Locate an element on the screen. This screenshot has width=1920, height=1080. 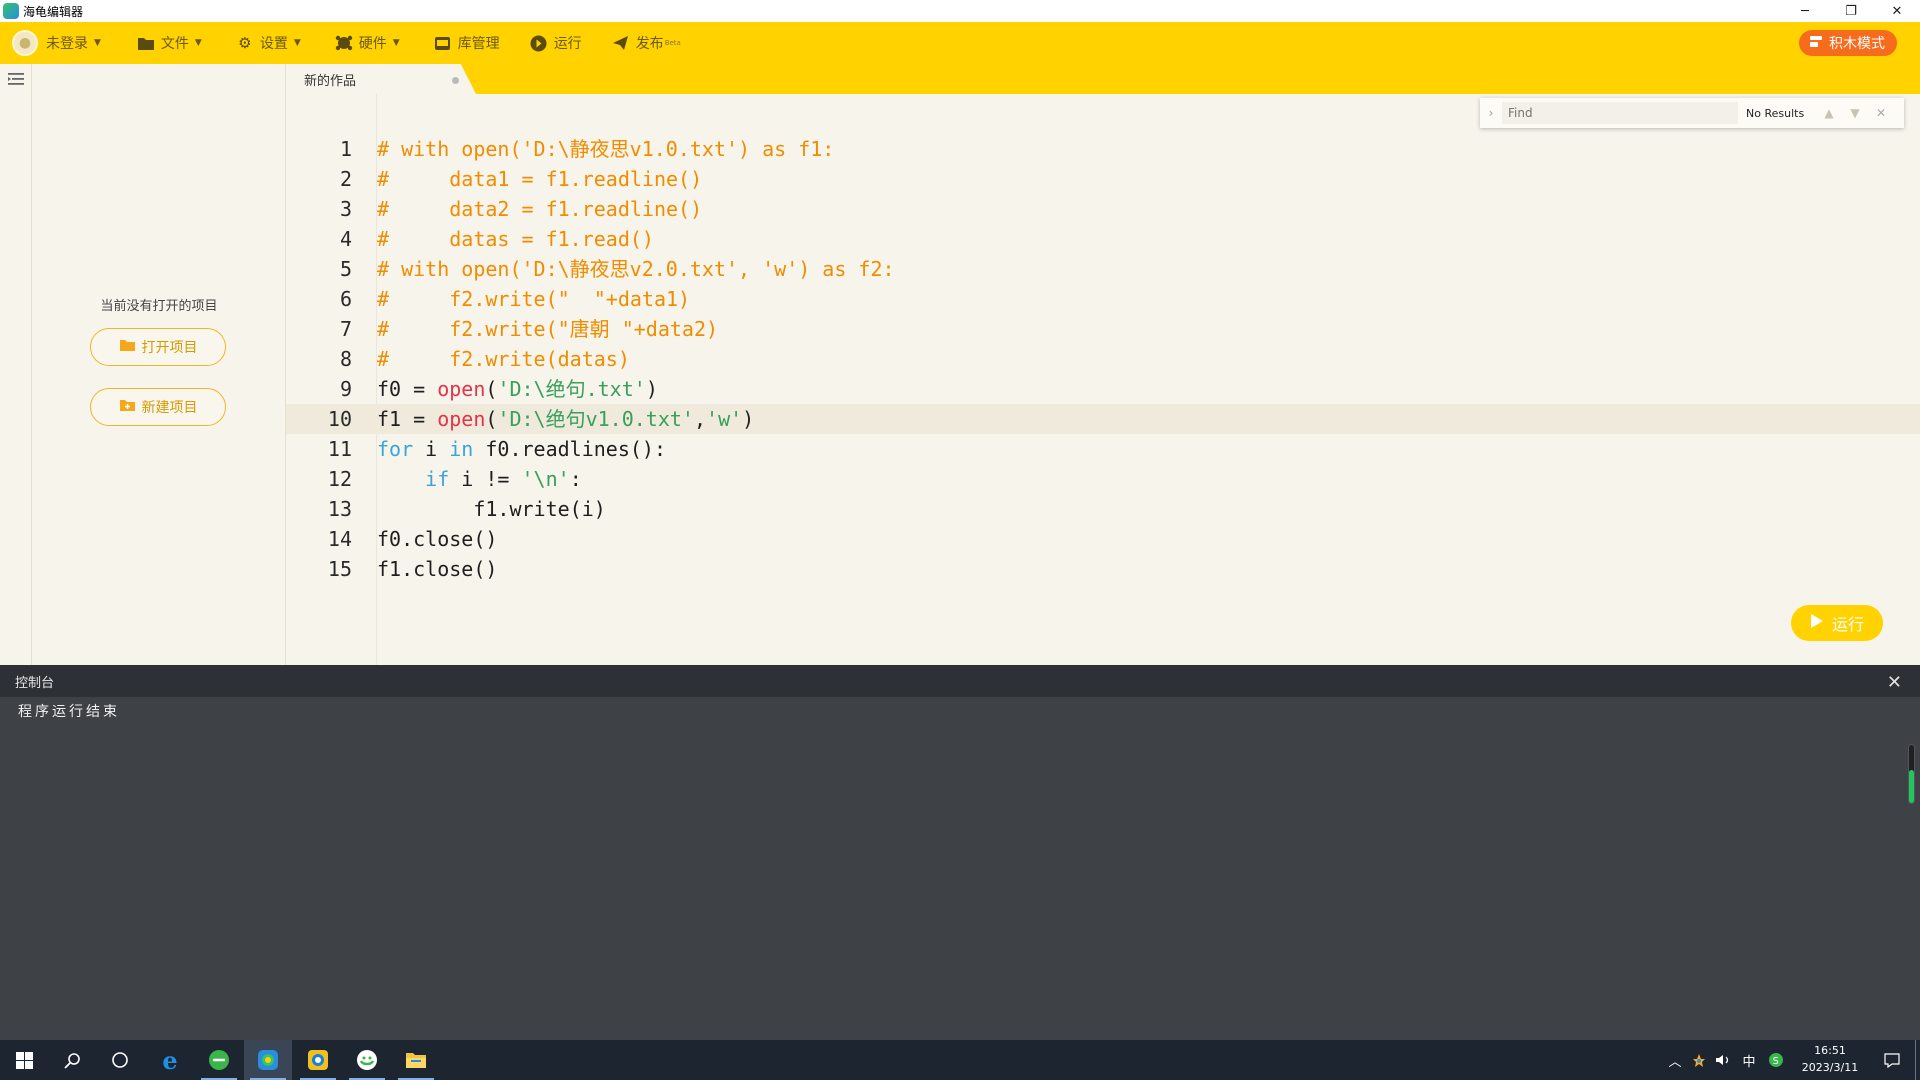
code-token: # datas = f1.read() is located at coordinates (515, 239).